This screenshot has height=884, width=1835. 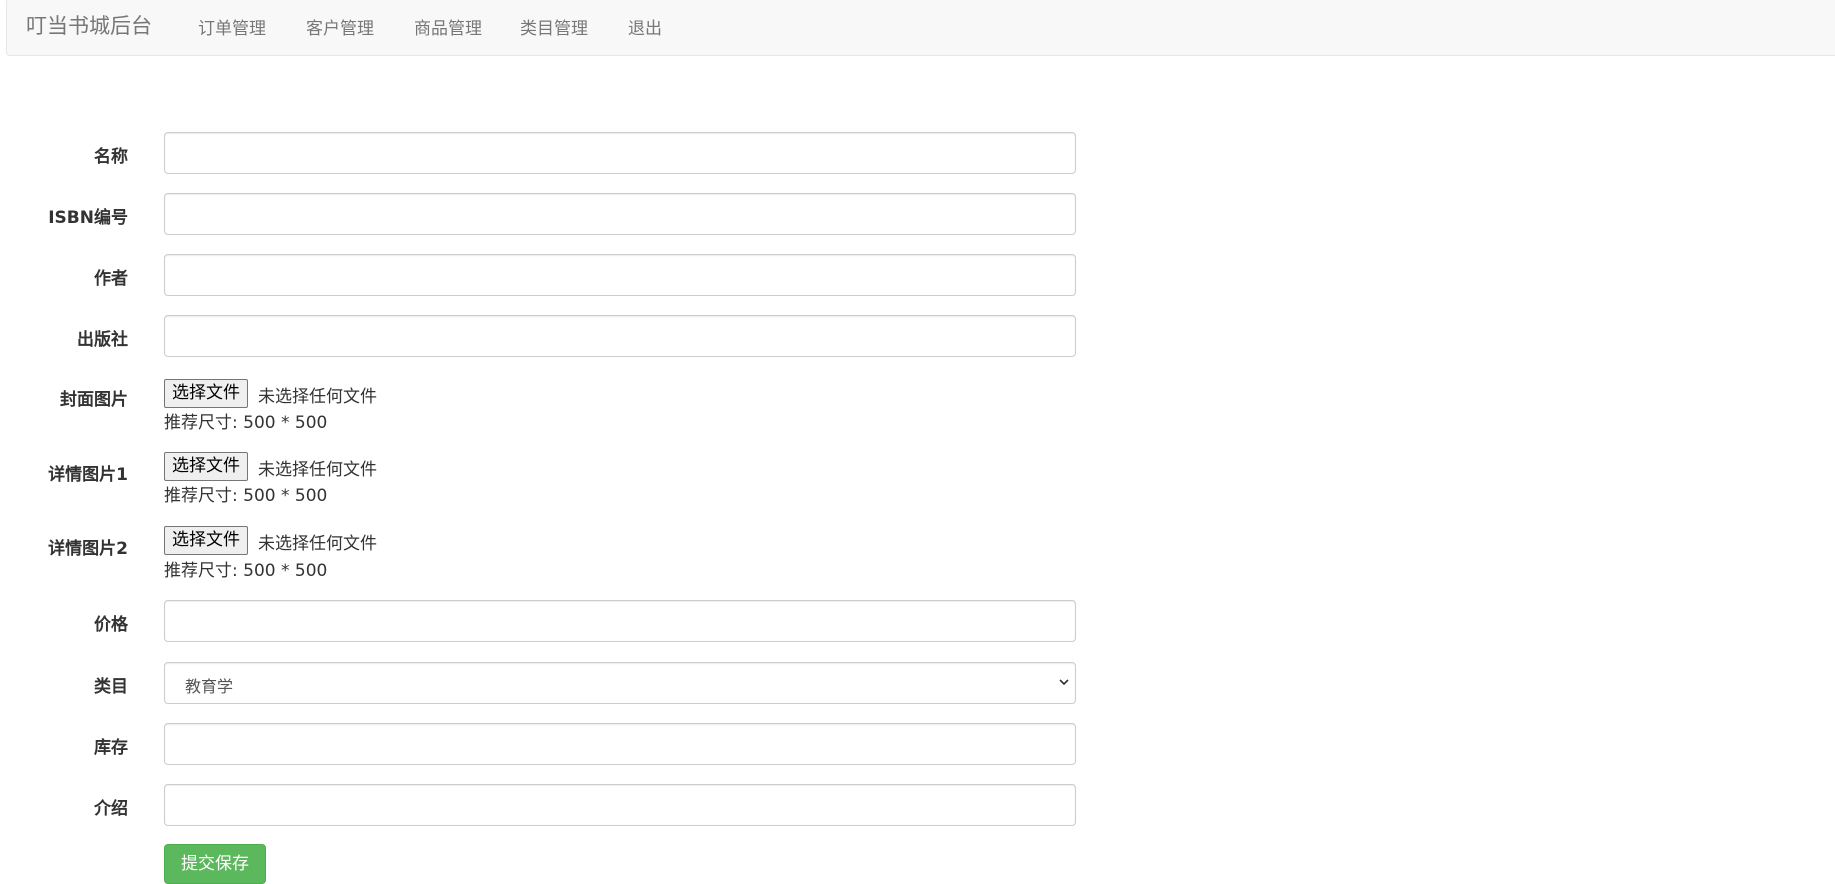 I want to click on top-navbar: 叮当书城后台 订单管理 客户管理 商品管理 类目管理 退出, so click(x=920, y=28).